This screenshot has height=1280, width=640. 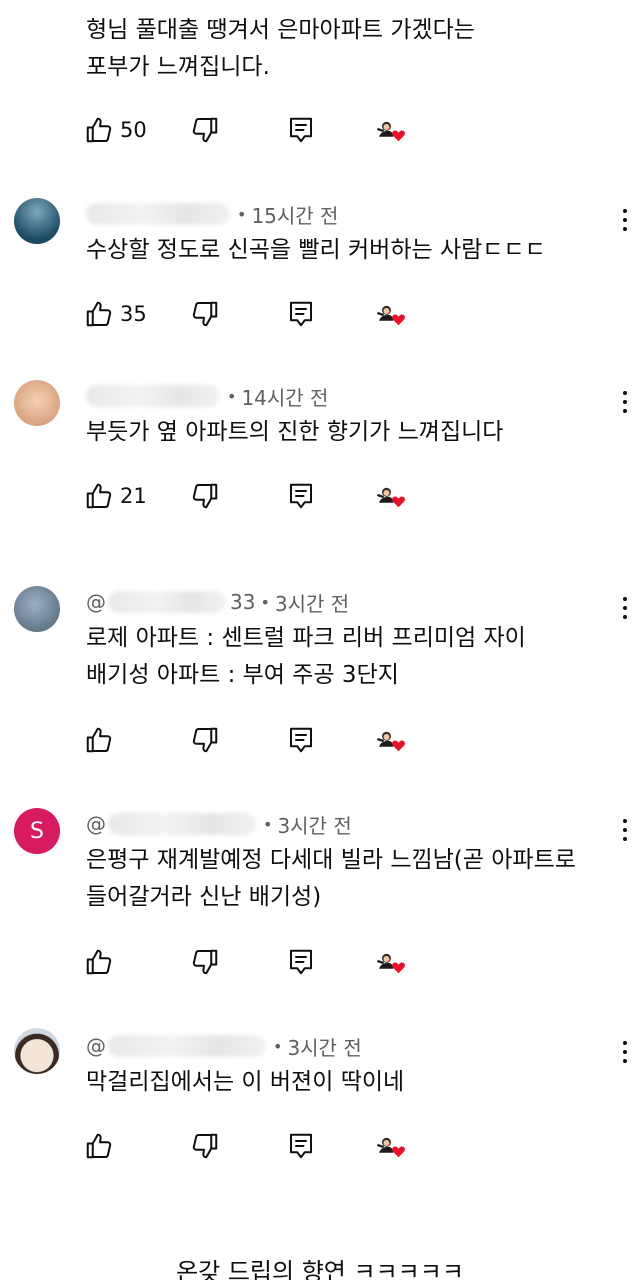 I want to click on like-count: 21, so click(x=133, y=496).